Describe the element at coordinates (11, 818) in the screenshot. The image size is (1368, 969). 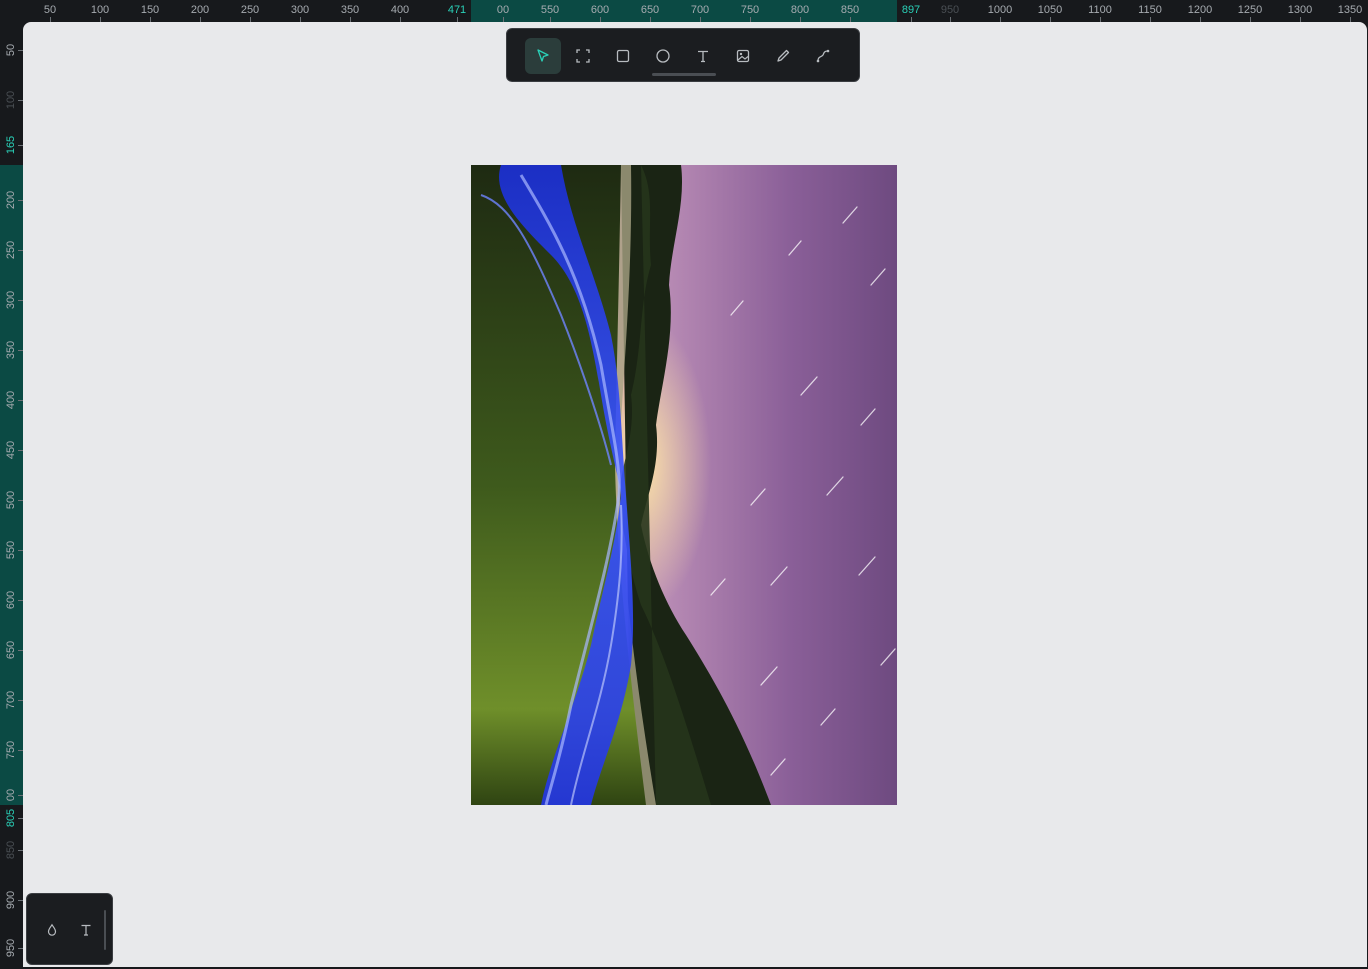
I see `ruler-left-label: 805` at that location.